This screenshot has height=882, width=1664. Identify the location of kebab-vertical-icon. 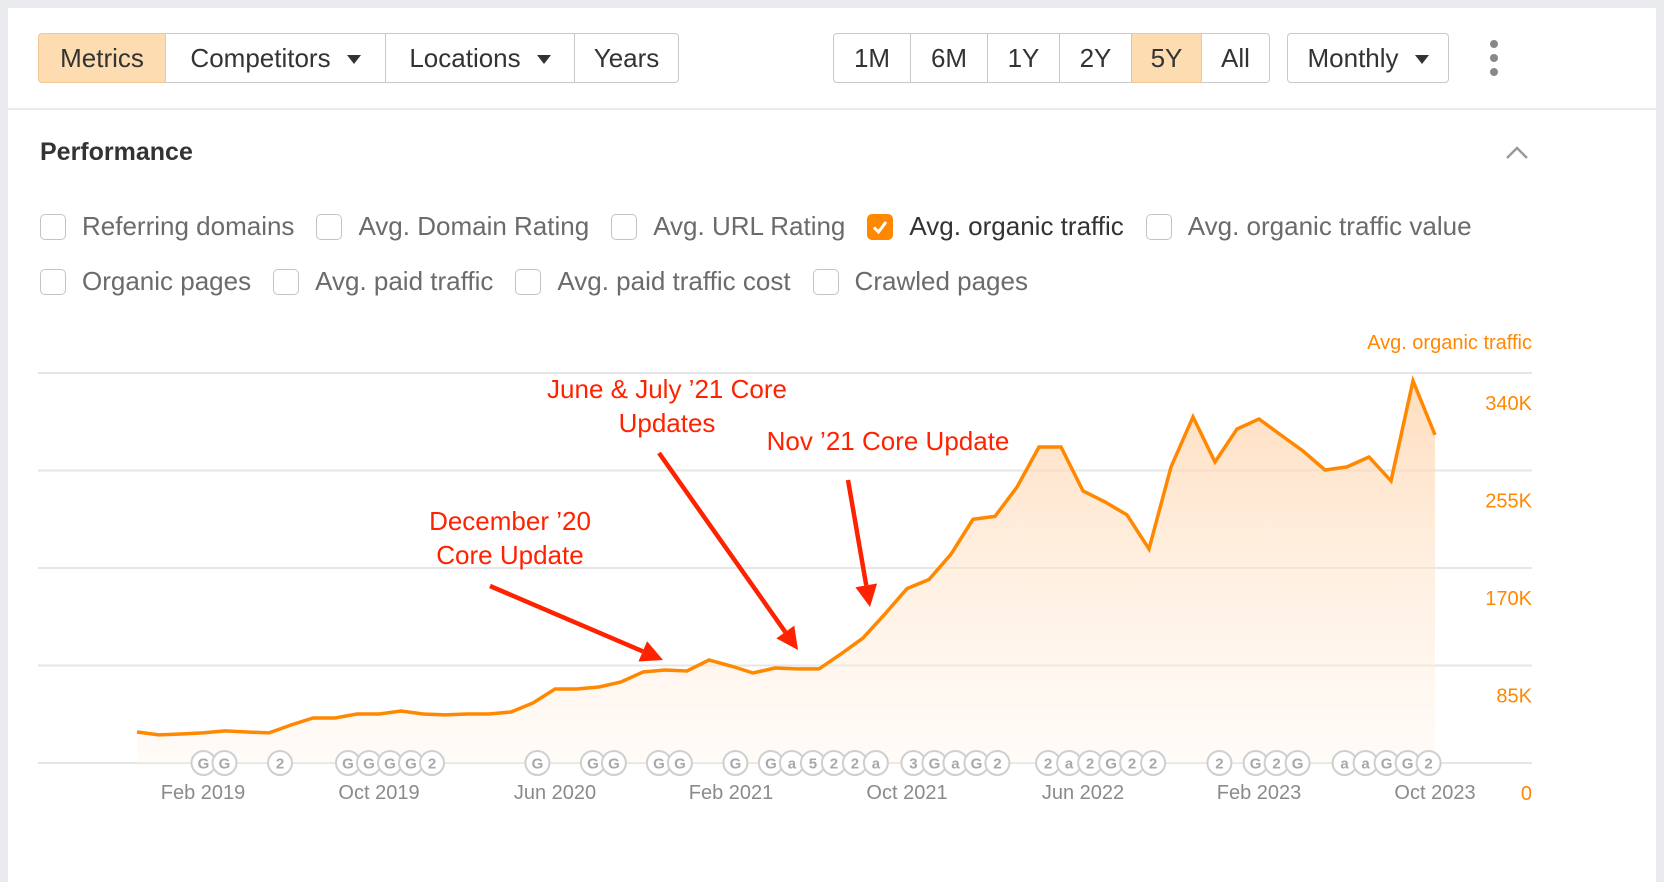
(1494, 58).